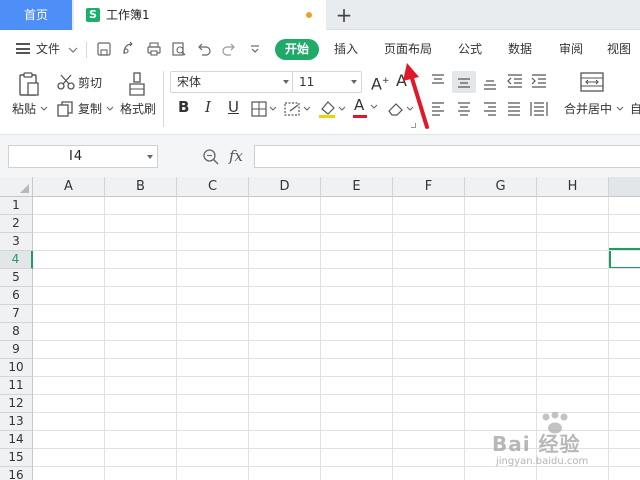 This screenshot has width=640, height=480. Describe the element at coordinates (93, 15) in the screenshot. I see `spreadsheet-icon: S` at that location.